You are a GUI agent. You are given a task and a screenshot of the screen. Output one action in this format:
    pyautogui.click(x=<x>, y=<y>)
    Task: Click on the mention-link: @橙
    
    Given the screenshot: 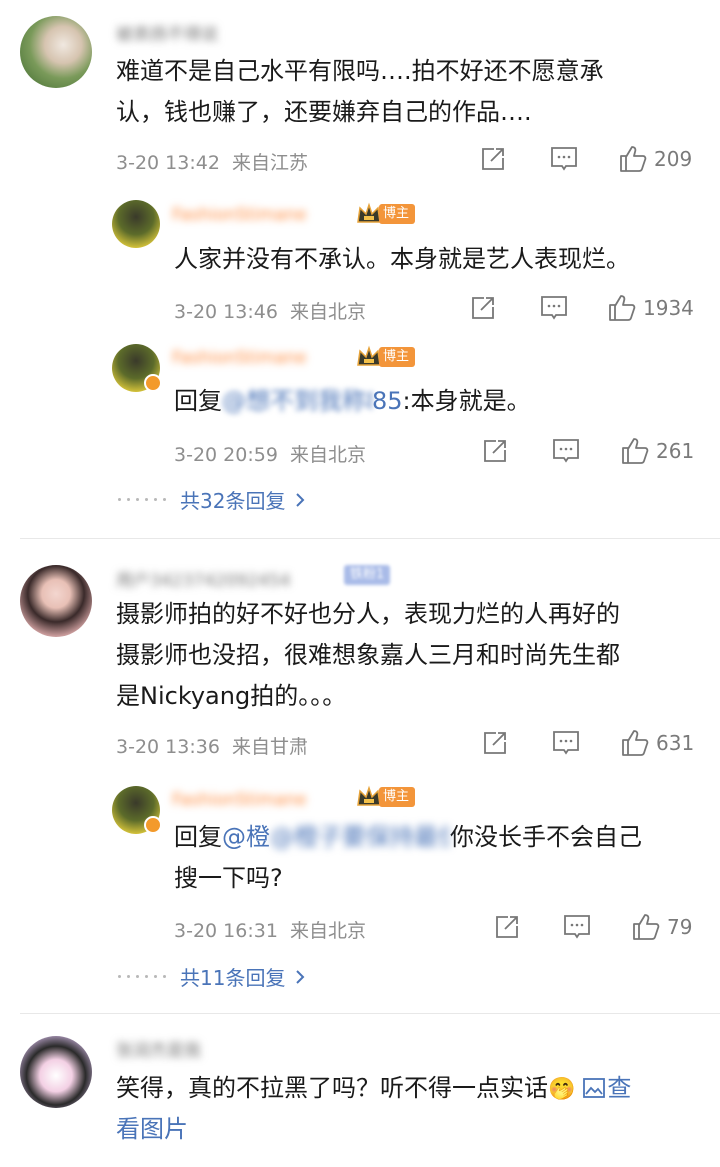 What is the action you would take?
    pyautogui.click(x=246, y=837)
    